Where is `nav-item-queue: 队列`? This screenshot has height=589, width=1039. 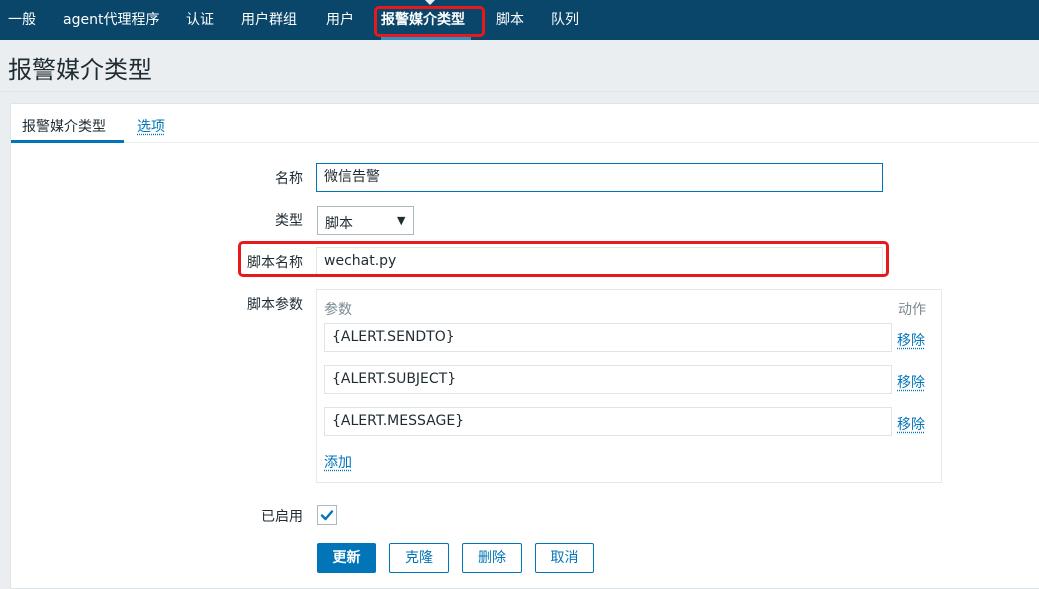
nav-item-queue: 队列 is located at coordinates (565, 20).